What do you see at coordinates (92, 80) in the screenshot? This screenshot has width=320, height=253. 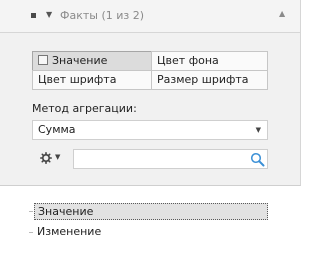 I see `font-color-button: Цвет шрифта` at bounding box center [92, 80].